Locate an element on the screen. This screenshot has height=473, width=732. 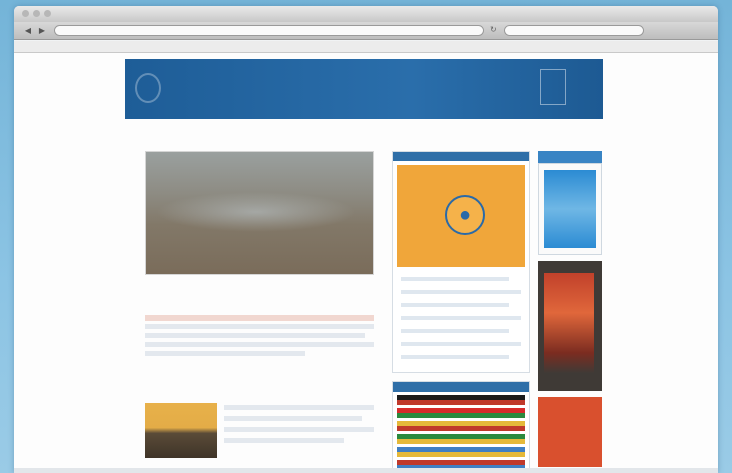
search-input is located at coordinates (574, 30).